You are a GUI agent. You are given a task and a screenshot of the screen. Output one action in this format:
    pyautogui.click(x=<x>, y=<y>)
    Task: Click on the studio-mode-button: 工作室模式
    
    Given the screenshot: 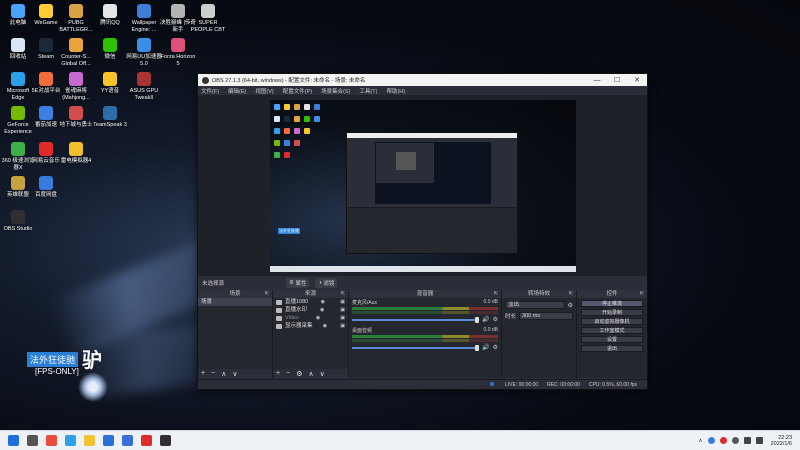 What is the action you would take?
    pyautogui.click(x=612, y=330)
    